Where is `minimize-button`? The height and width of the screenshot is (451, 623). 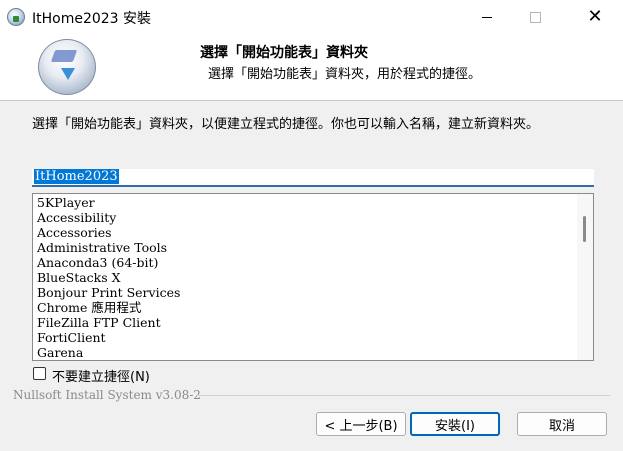 minimize-button is located at coordinates (487, 17).